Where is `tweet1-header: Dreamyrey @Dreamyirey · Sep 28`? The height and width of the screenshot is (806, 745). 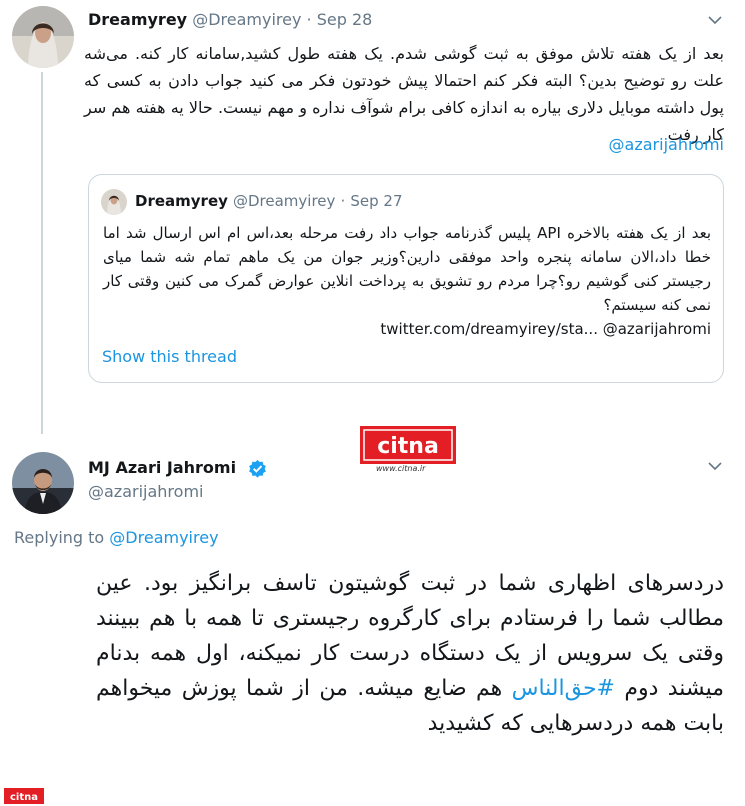 tweet1-header: Dreamyrey @Dreamyirey · Sep 28 is located at coordinates (230, 19).